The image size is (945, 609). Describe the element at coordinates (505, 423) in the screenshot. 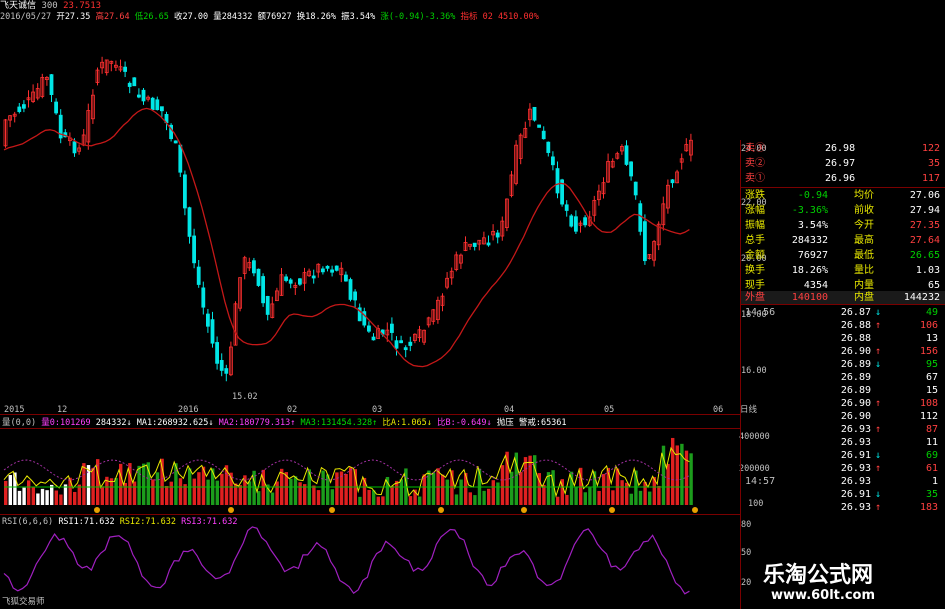

I see `volume-legend-item: 抛压` at that location.